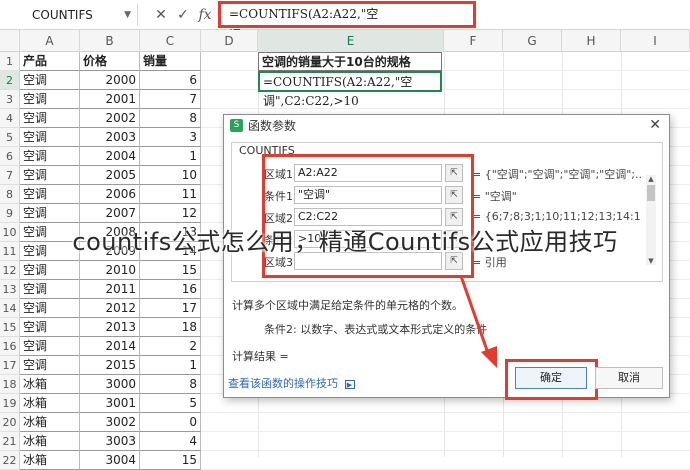  What do you see at coordinates (10, 99) in the screenshot?
I see `row-header: 3` at bounding box center [10, 99].